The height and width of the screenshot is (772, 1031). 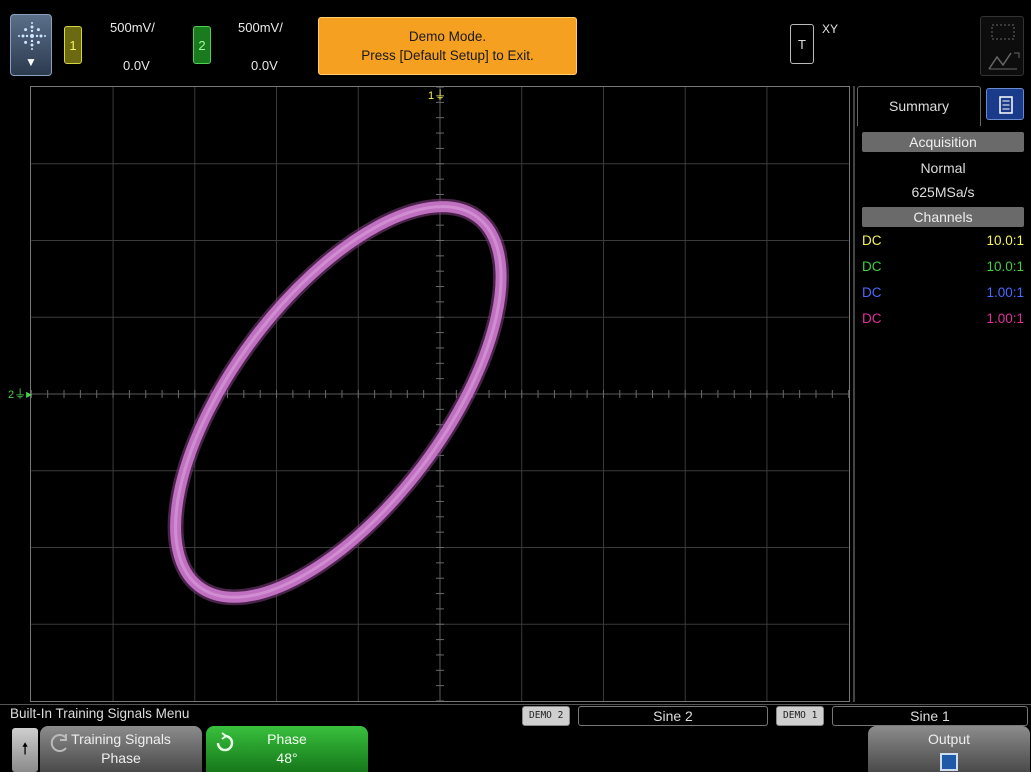 I want to click on summary-panel, so click(x=942, y=394).